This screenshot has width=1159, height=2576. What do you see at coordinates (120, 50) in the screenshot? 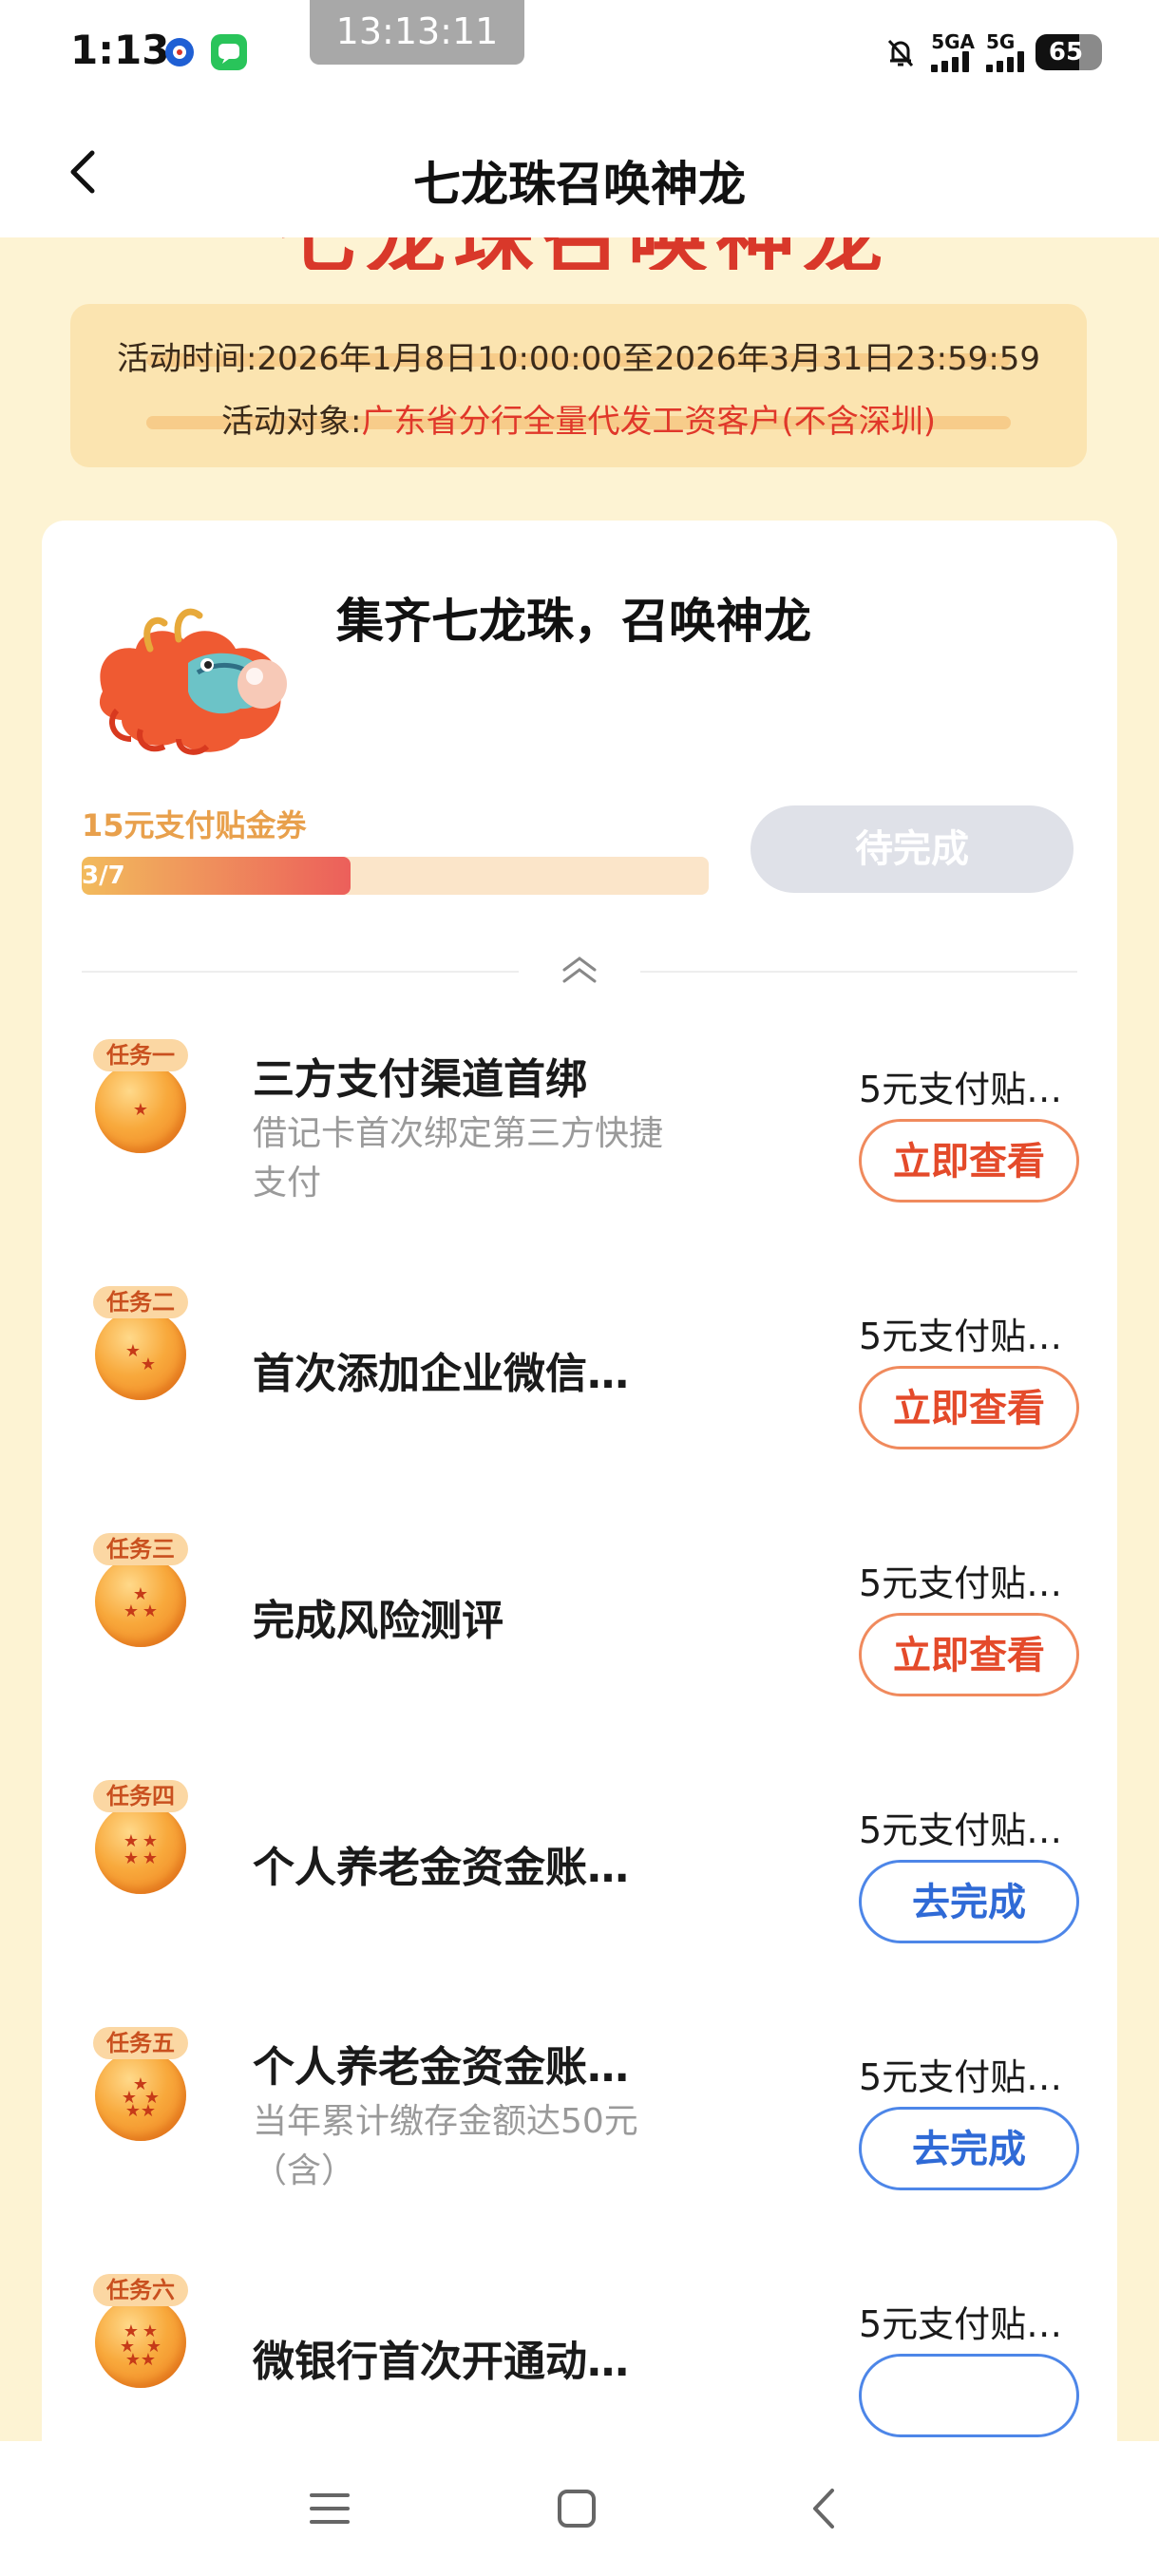
I see `status-time: 1:13` at bounding box center [120, 50].